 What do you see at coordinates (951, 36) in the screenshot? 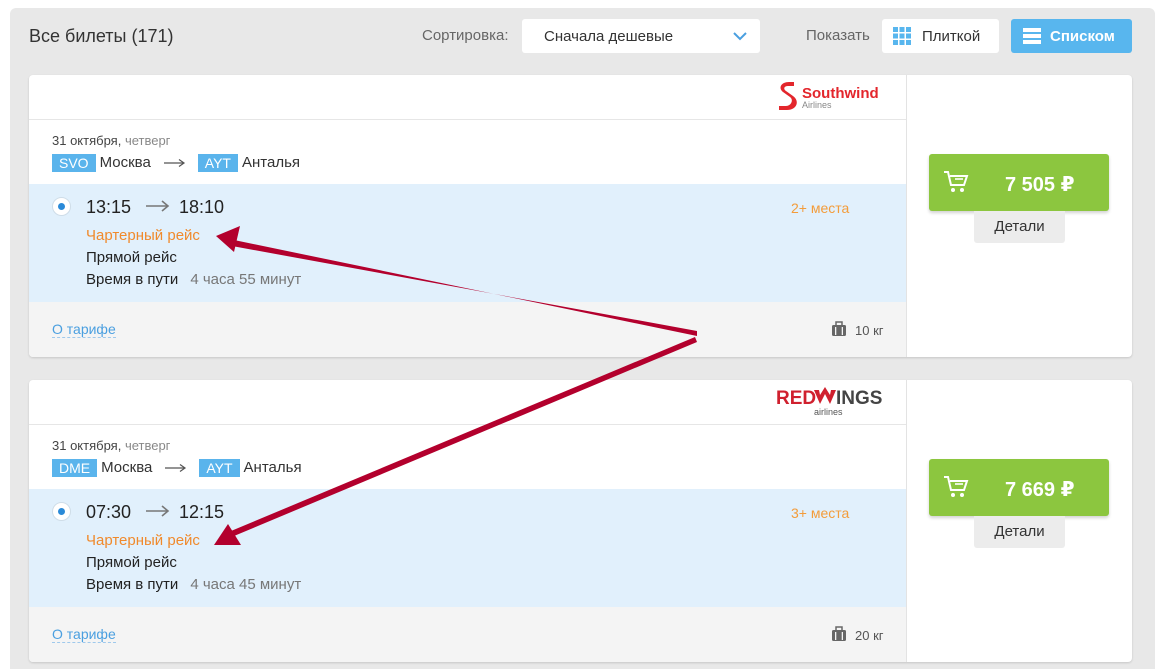
I see `view-tile-label: Плиткой` at bounding box center [951, 36].